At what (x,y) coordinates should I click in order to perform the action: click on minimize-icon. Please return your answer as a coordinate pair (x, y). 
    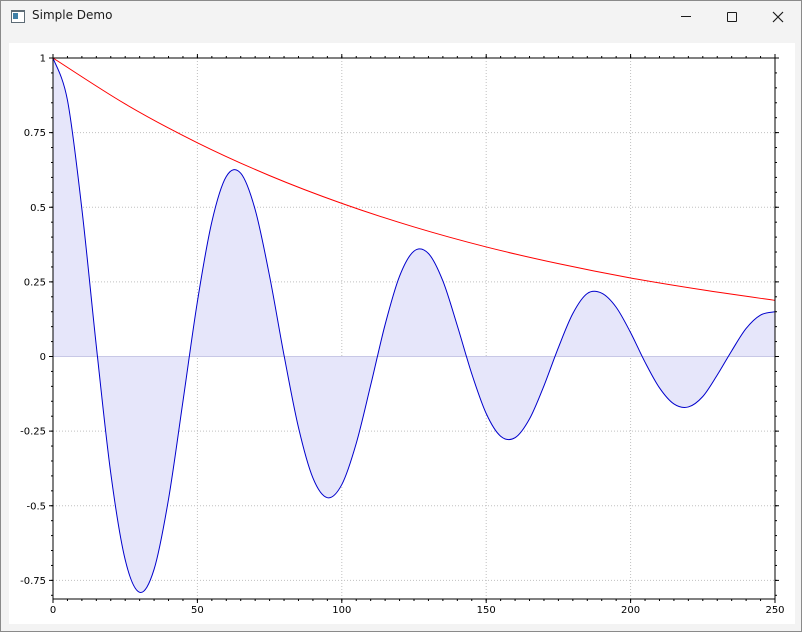
    Looking at the image, I should click on (686, 16).